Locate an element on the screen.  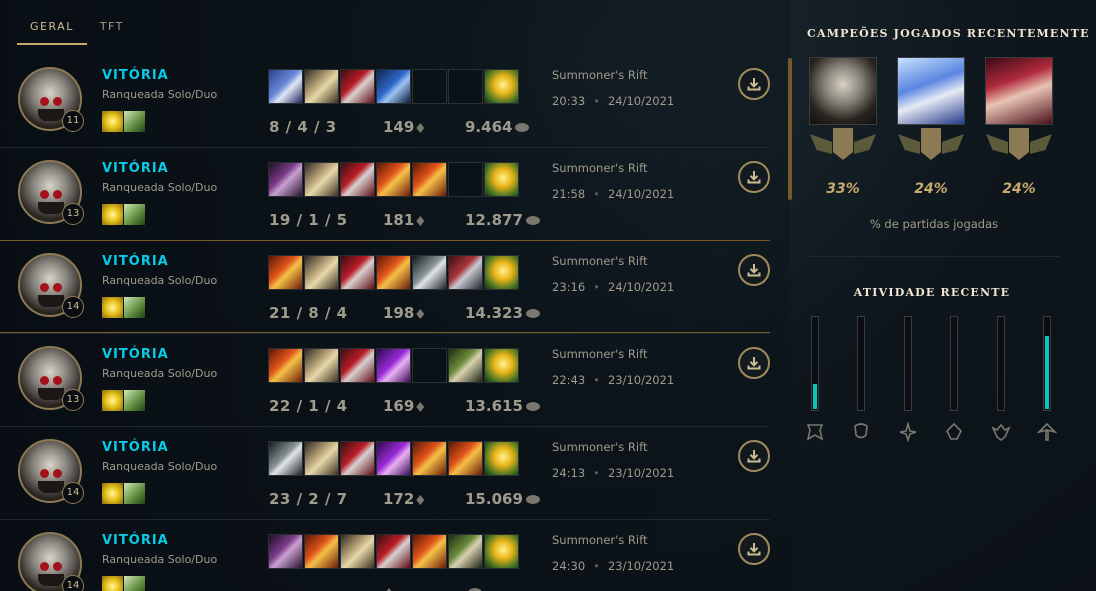
match-time: 24:13 • 23/10/2021 is located at coordinates (613, 473).